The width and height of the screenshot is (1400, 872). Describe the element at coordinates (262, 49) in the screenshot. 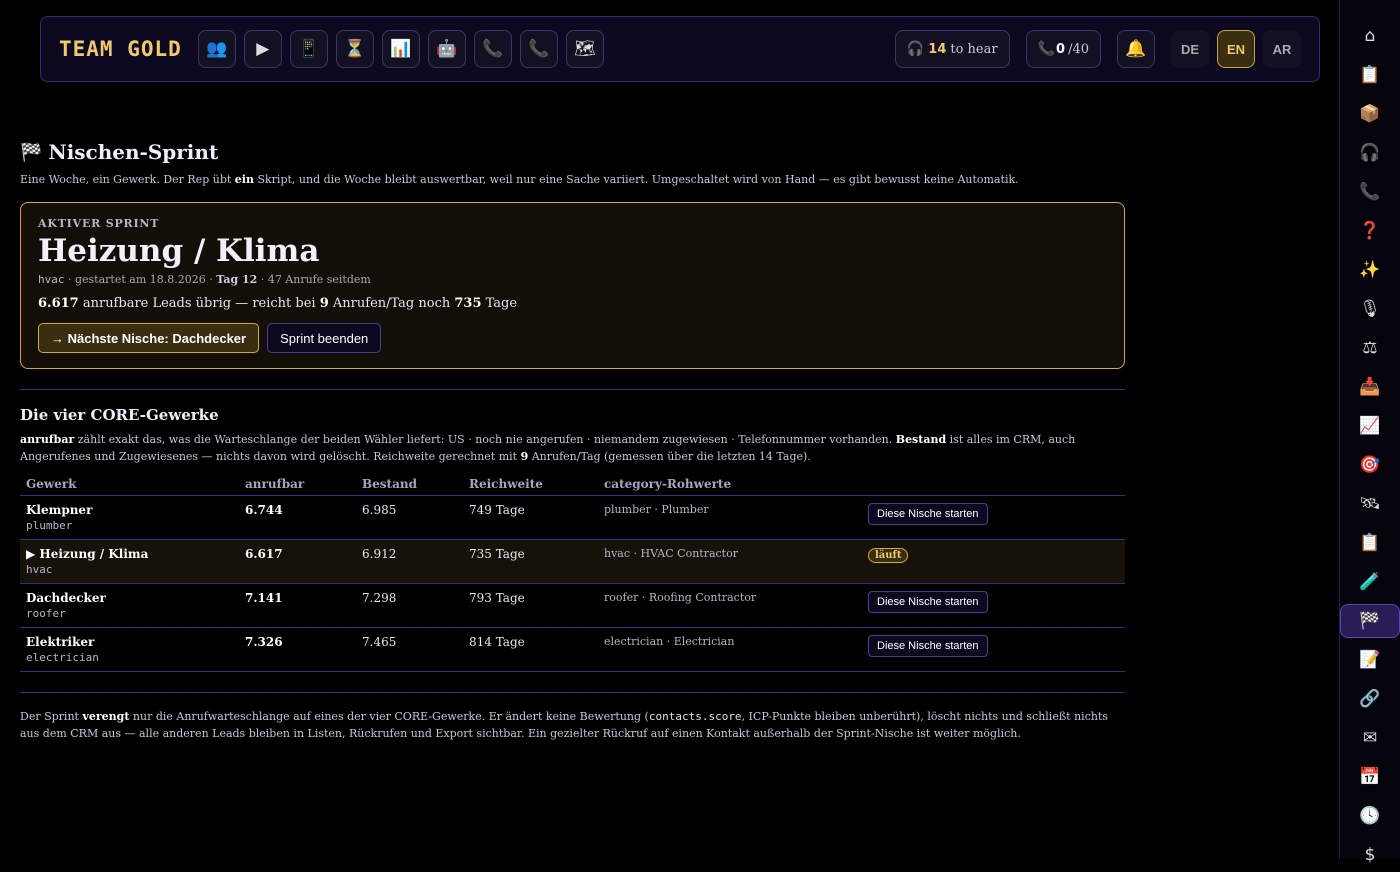

I see `play-icon: ▶` at that location.